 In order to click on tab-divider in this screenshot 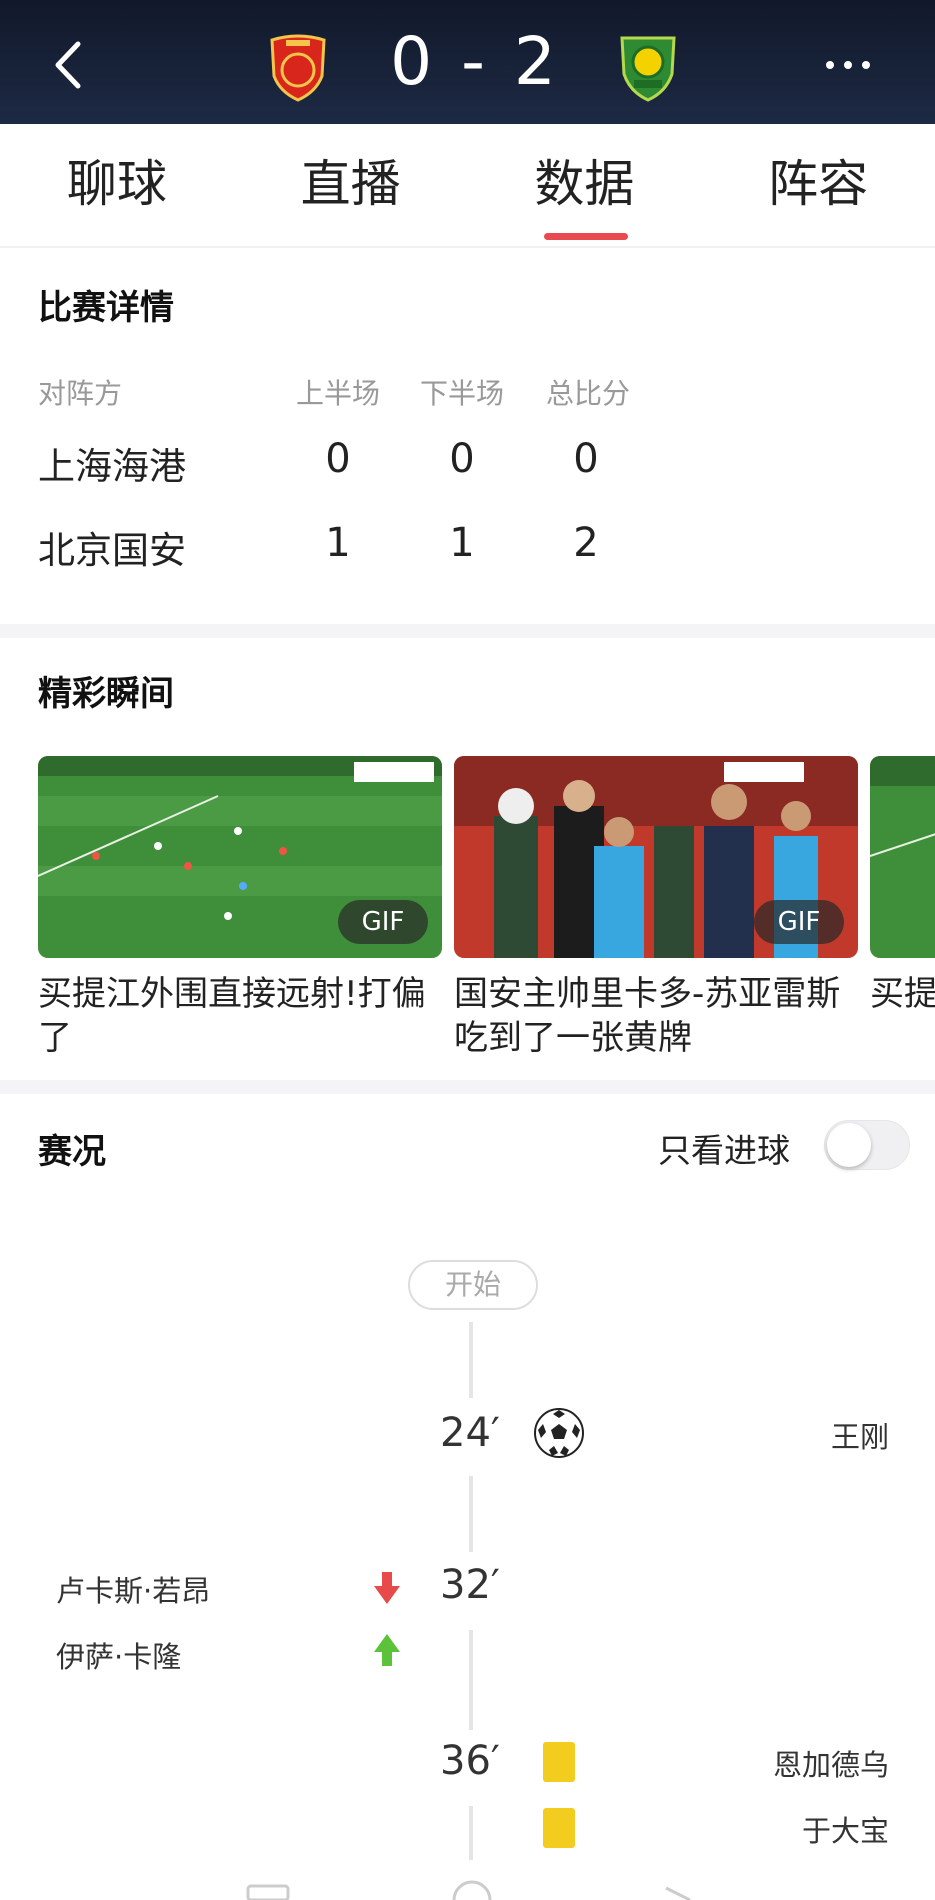, I will do `click(467, 247)`.